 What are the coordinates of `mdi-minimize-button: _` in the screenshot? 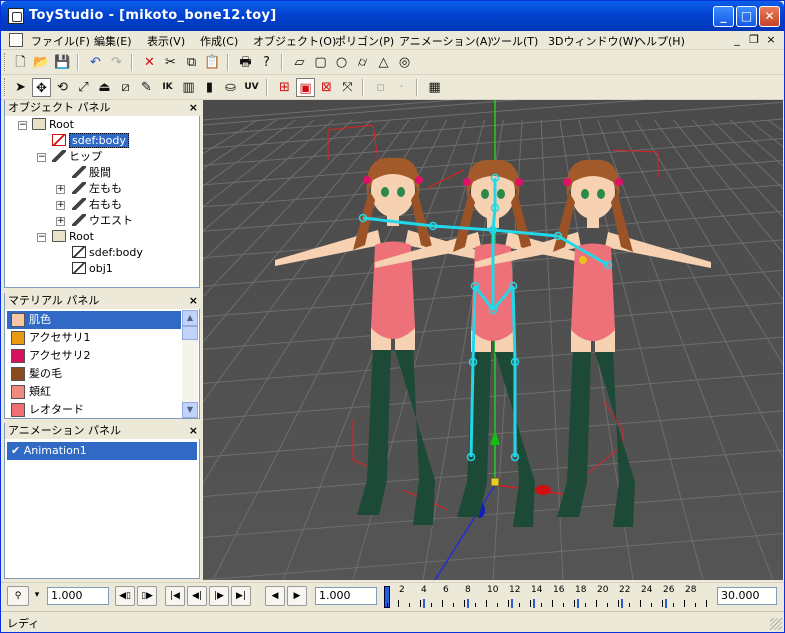 It's located at (737, 40).